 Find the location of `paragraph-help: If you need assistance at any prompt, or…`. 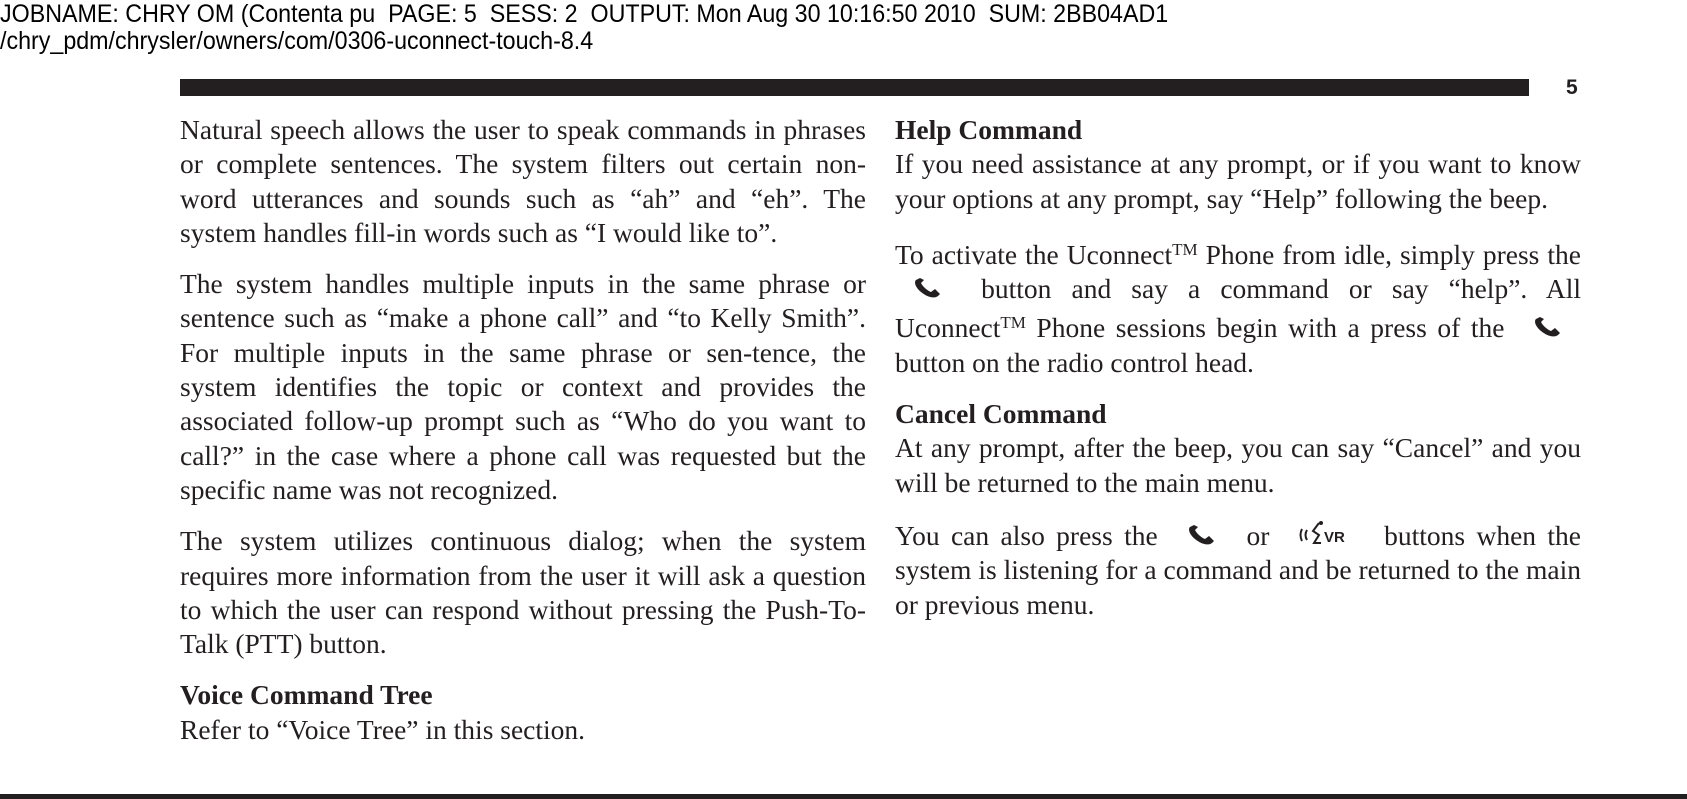

paragraph-help: If you need assistance at any prompt, or… is located at coordinates (1238, 181).